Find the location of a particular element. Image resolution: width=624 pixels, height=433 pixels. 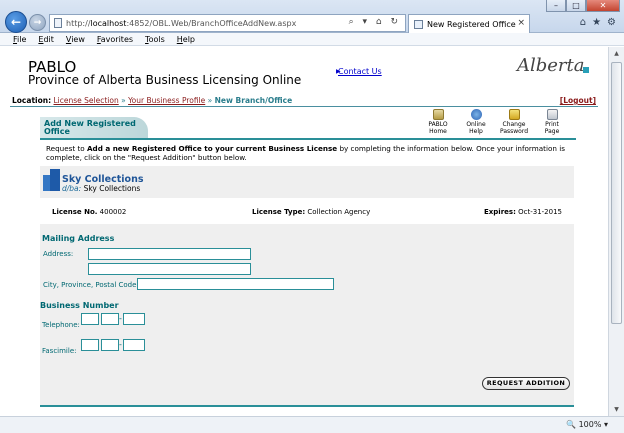

star-icon: ★ is located at coordinates (596, 22).